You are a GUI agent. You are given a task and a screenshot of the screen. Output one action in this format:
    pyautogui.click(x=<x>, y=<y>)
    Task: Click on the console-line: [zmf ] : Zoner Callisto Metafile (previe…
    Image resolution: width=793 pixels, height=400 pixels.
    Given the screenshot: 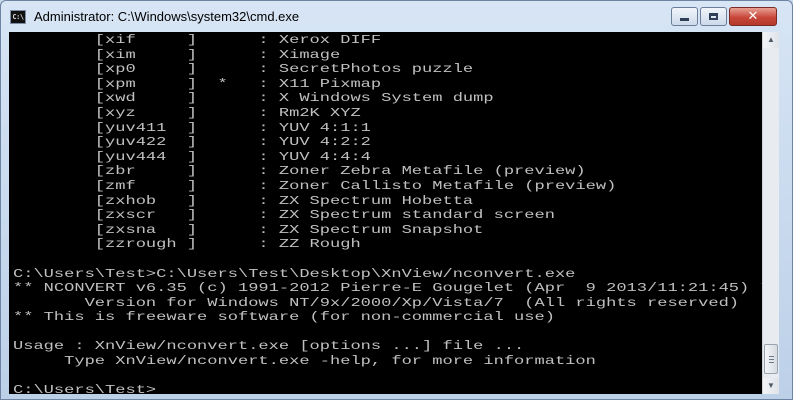 What is the action you would take?
    pyautogui.click(x=315, y=185)
    